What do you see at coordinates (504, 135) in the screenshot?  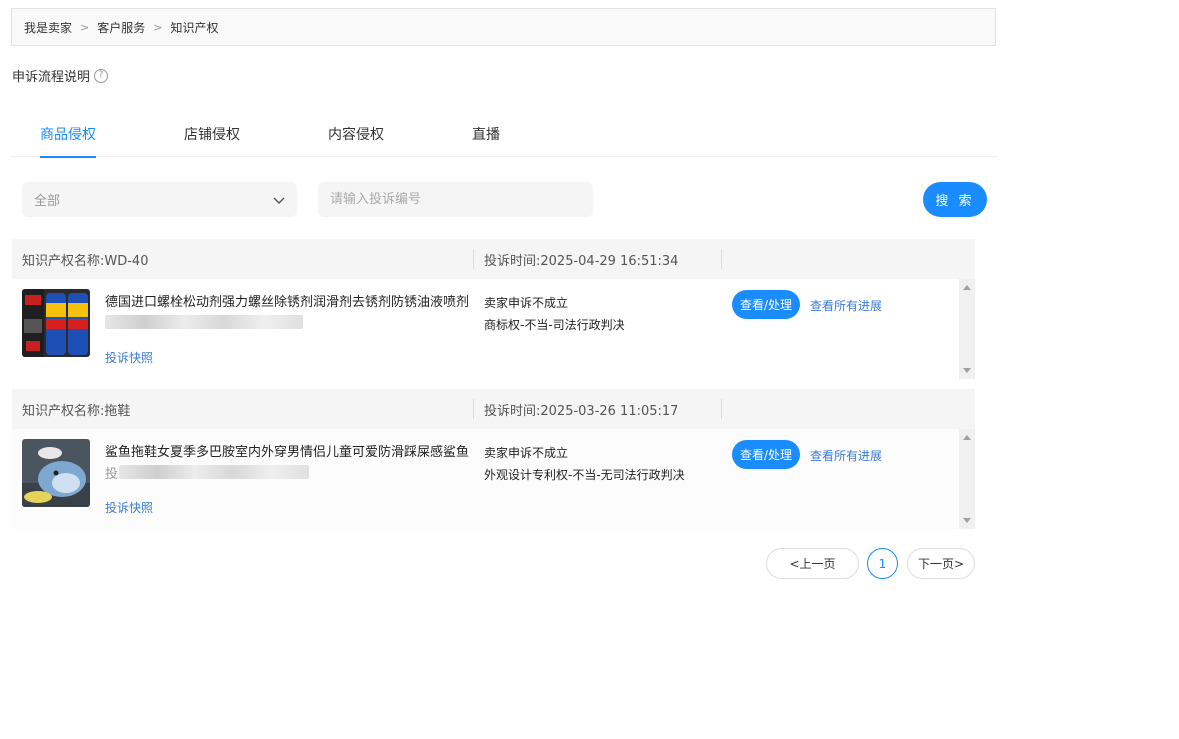 I see `tab-bar: 商品侵权 店铺侵权 内容侵权 直播` at bounding box center [504, 135].